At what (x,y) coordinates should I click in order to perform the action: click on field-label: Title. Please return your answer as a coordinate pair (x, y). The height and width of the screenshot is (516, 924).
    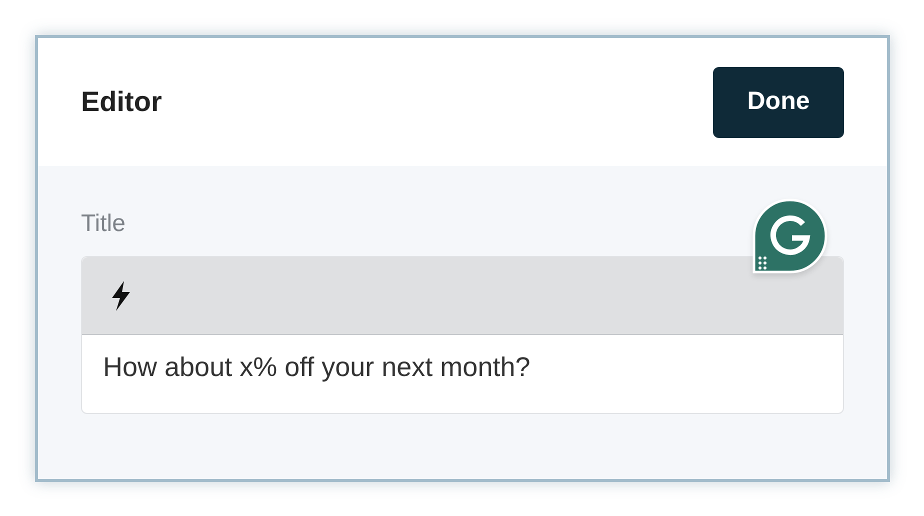
    Looking at the image, I should click on (103, 224).